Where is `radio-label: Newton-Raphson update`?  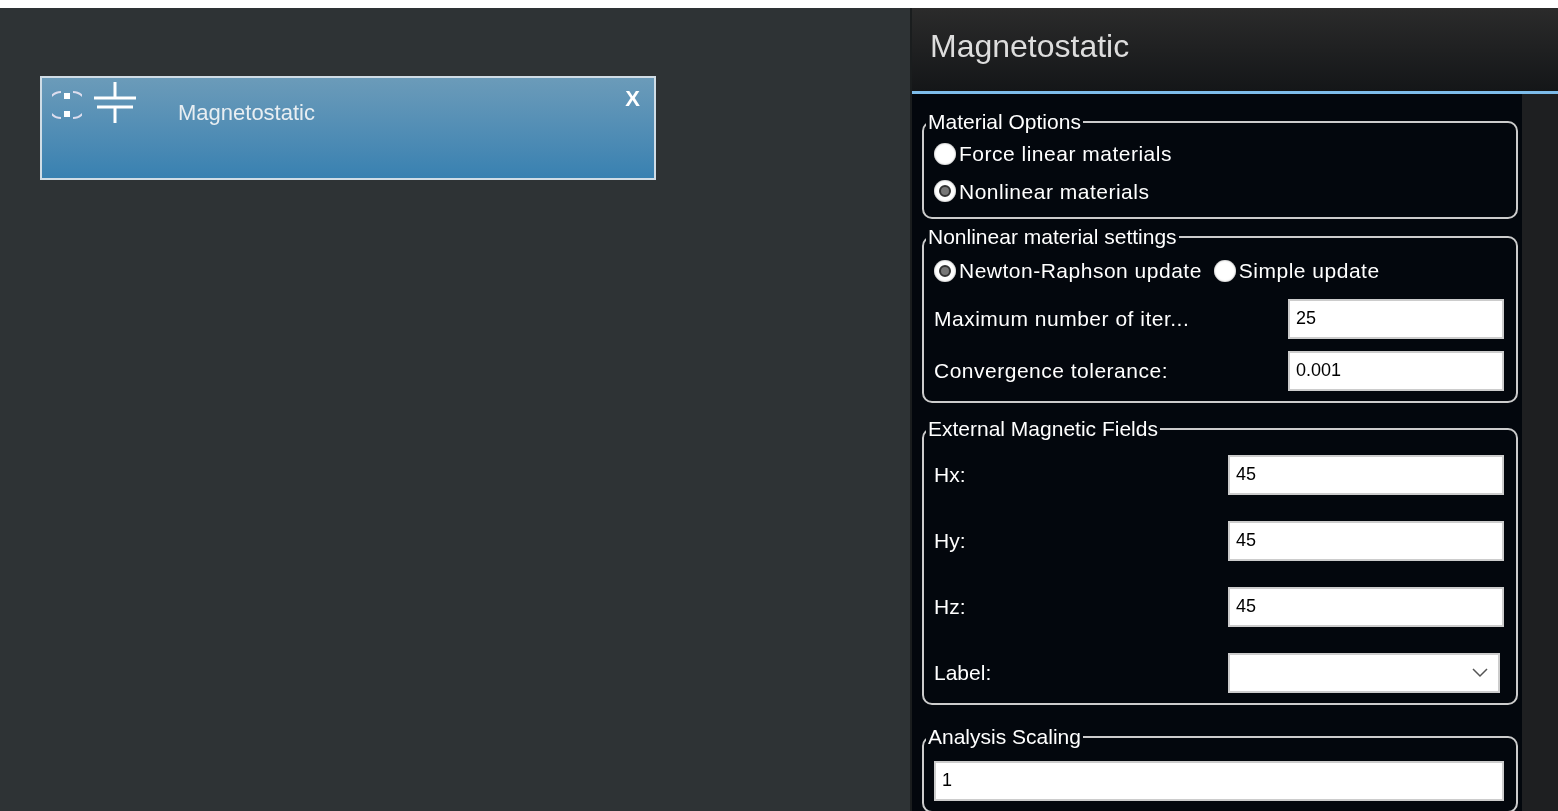 radio-label: Newton-Raphson update is located at coordinates (1080, 271).